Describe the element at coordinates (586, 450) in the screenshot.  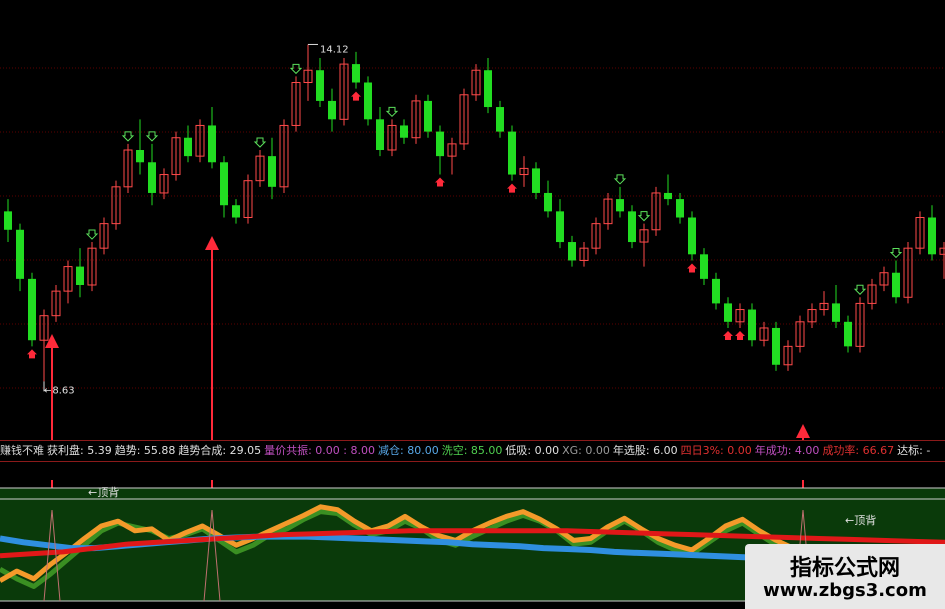
I see `status-item: XG: 0.00` at that location.